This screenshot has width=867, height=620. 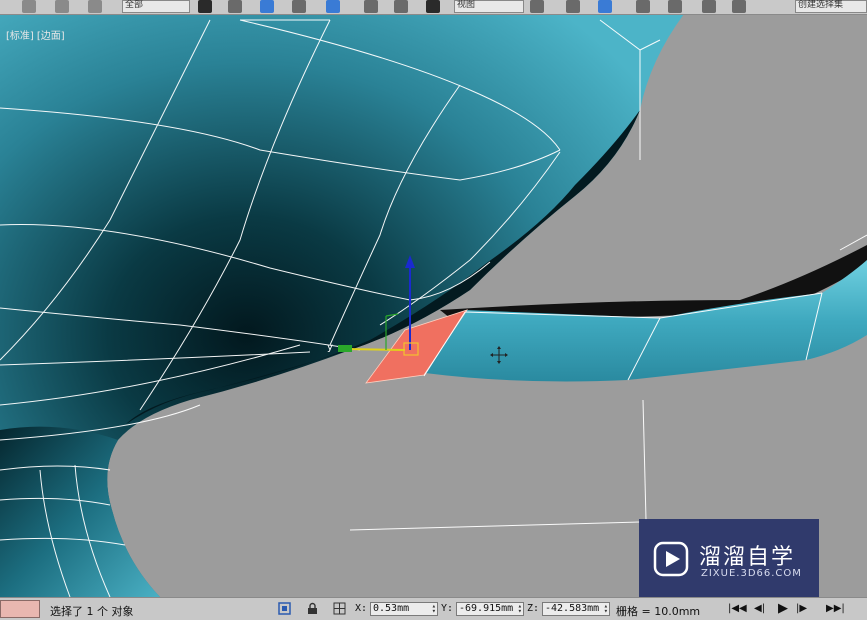 I want to click on y-coord-label: Y:, so click(x=447, y=608).